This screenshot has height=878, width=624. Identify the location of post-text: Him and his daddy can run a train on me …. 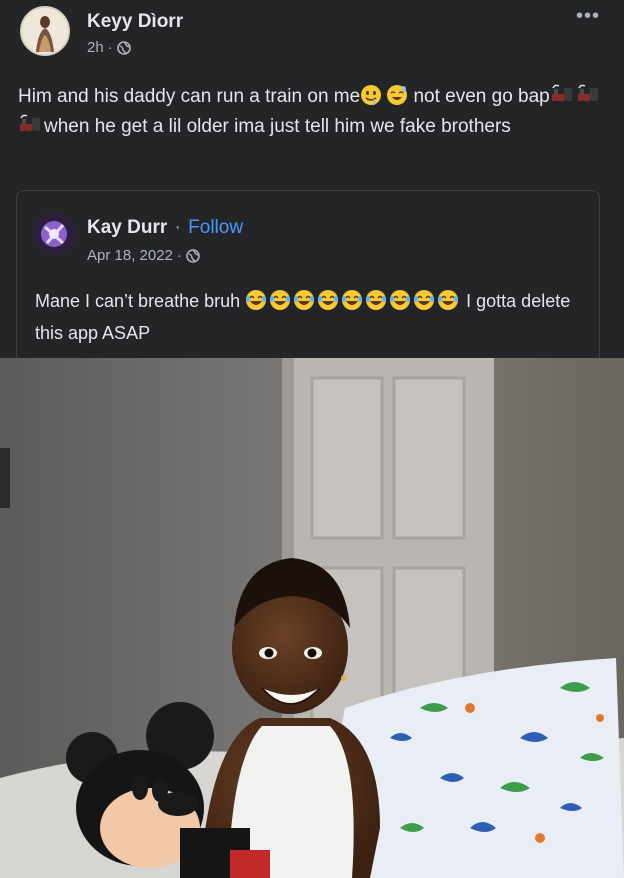
(314, 112).